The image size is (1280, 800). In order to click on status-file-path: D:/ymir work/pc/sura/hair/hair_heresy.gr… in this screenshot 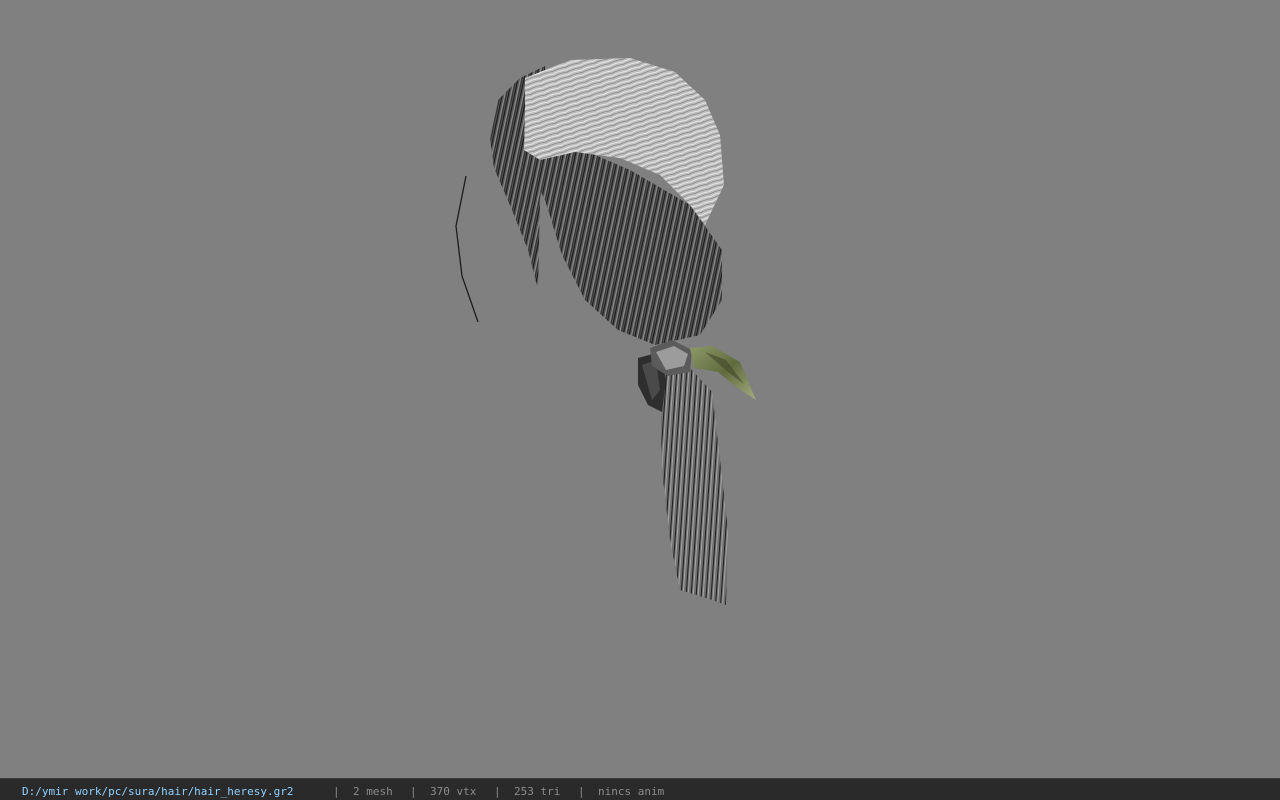, I will do `click(158, 791)`.